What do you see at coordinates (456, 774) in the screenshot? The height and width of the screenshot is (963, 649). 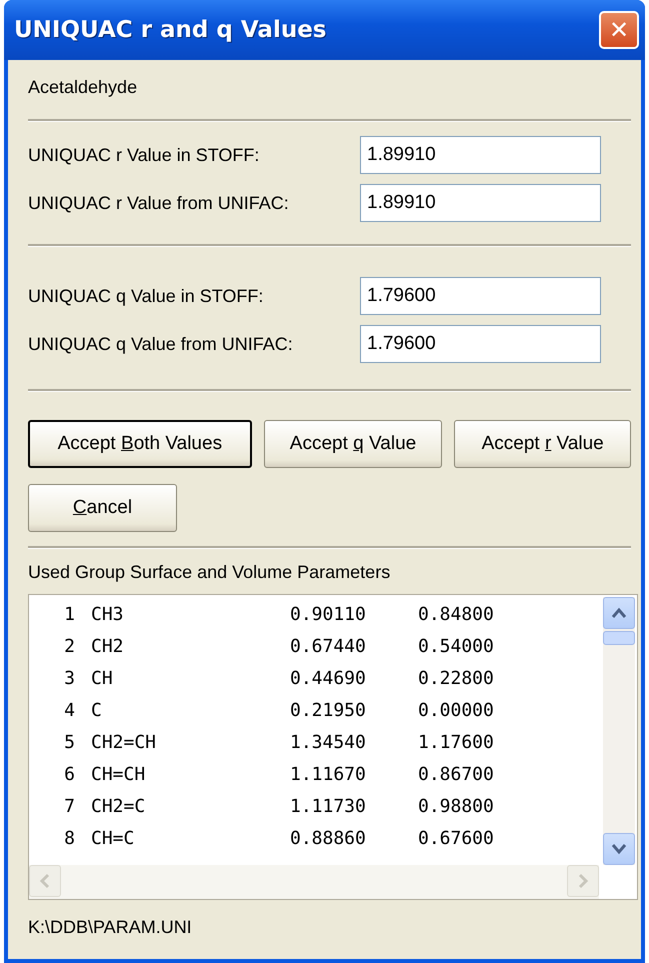 I see `list-cell-text: 0.86700` at bounding box center [456, 774].